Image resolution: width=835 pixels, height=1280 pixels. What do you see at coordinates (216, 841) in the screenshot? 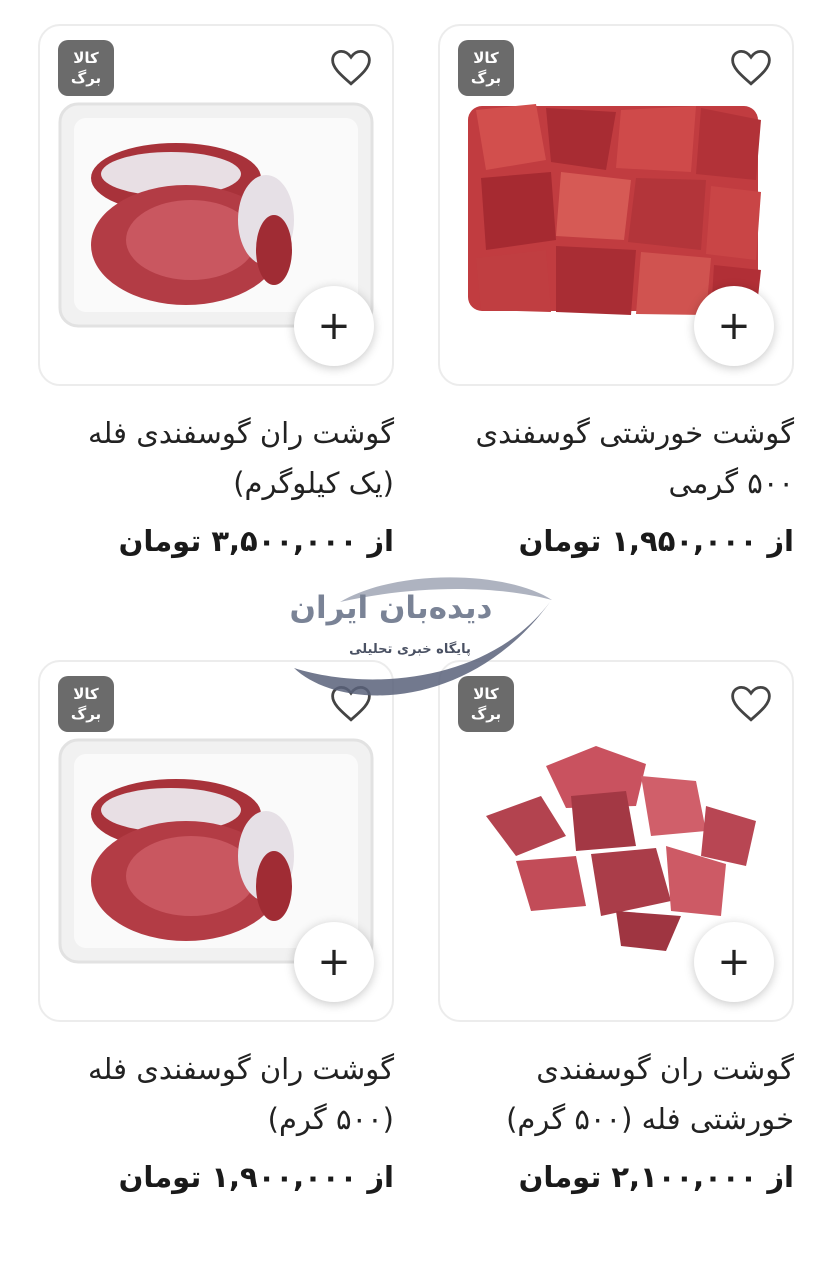
I see `product-card-4: کالا برگ +` at bounding box center [216, 841].